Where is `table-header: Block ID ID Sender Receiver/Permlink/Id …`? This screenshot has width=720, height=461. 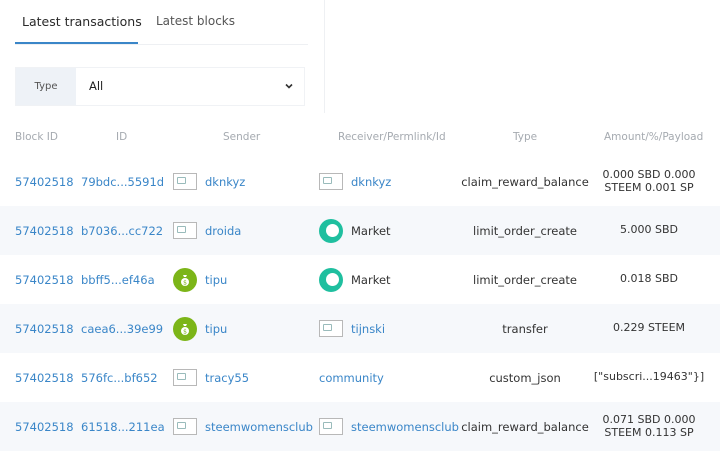
table-header: Block ID ID Sender Receiver/Permlink/Id … is located at coordinates (360, 137).